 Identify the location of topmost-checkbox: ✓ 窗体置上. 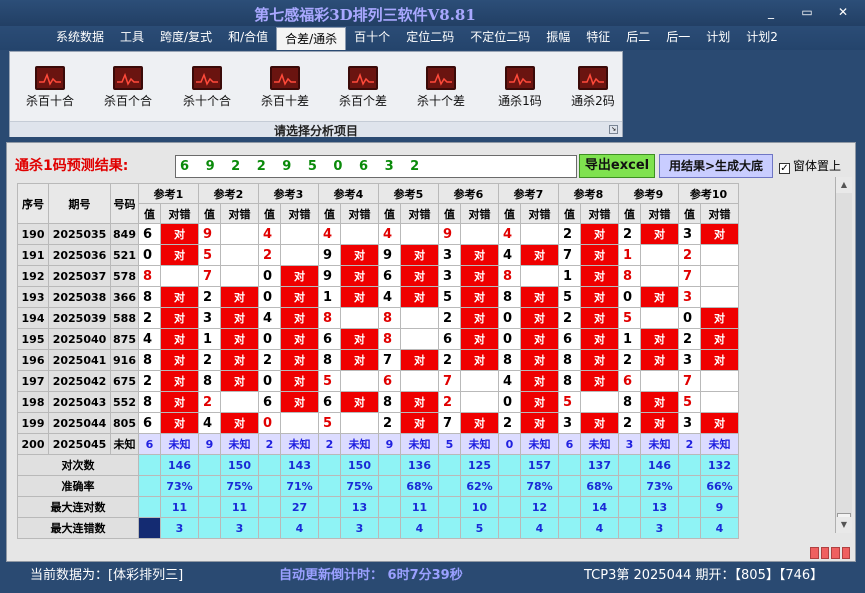
(810, 165).